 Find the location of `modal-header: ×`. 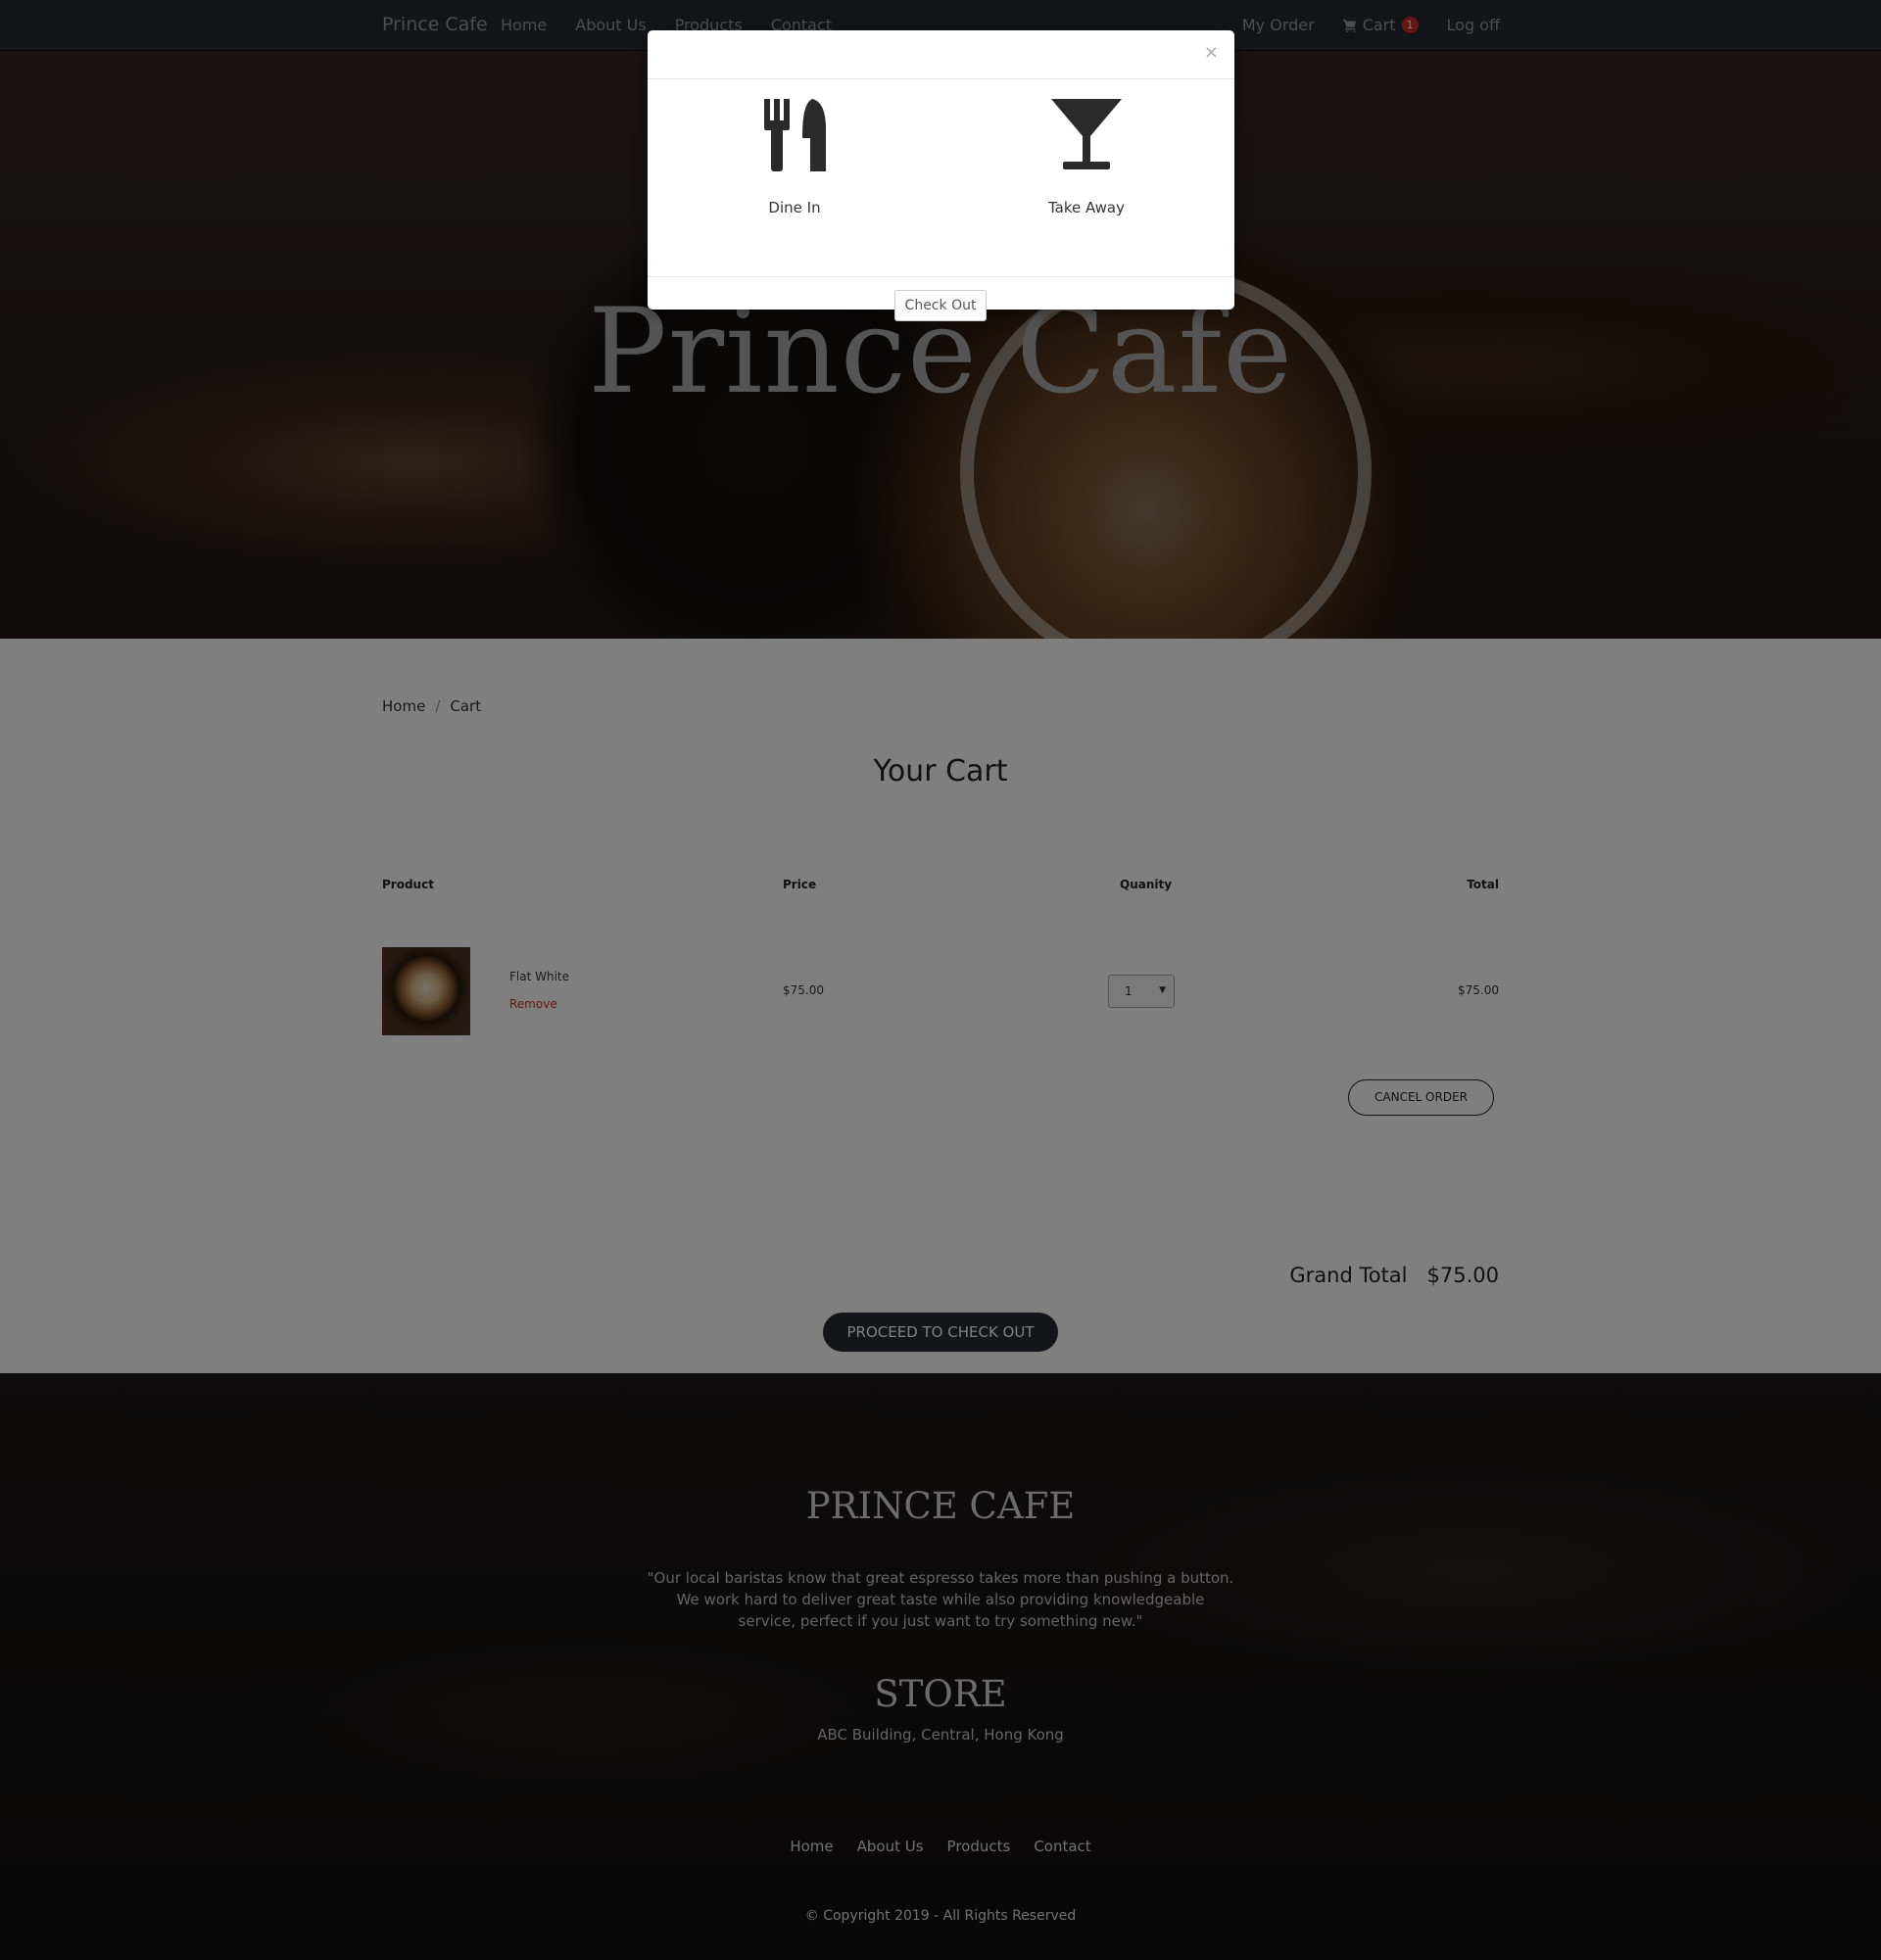

modal-header: × is located at coordinates (941, 54).